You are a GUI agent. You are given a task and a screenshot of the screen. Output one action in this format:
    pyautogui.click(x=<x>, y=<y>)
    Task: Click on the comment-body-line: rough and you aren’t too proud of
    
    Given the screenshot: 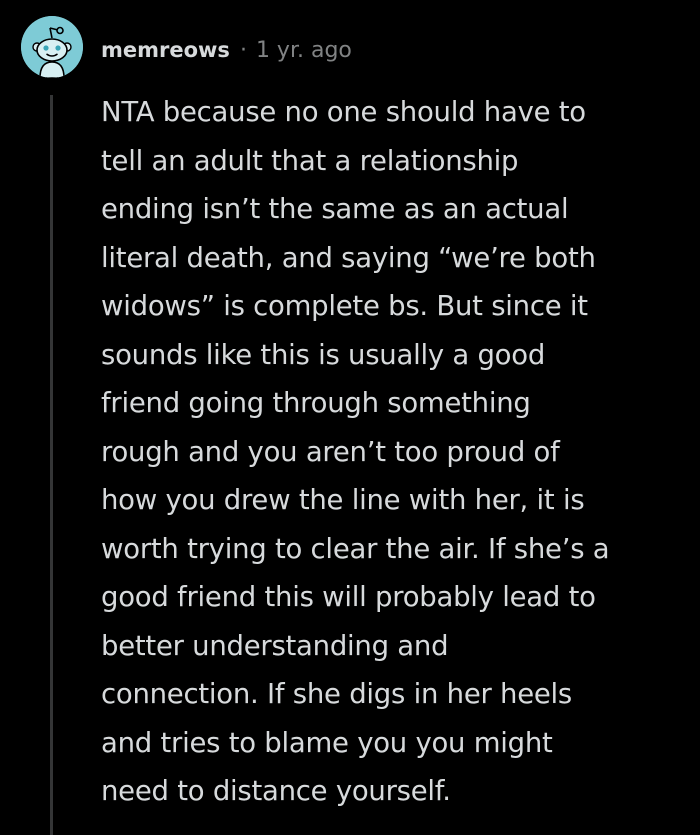 What is the action you would take?
    pyautogui.click(x=330, y=451)
    